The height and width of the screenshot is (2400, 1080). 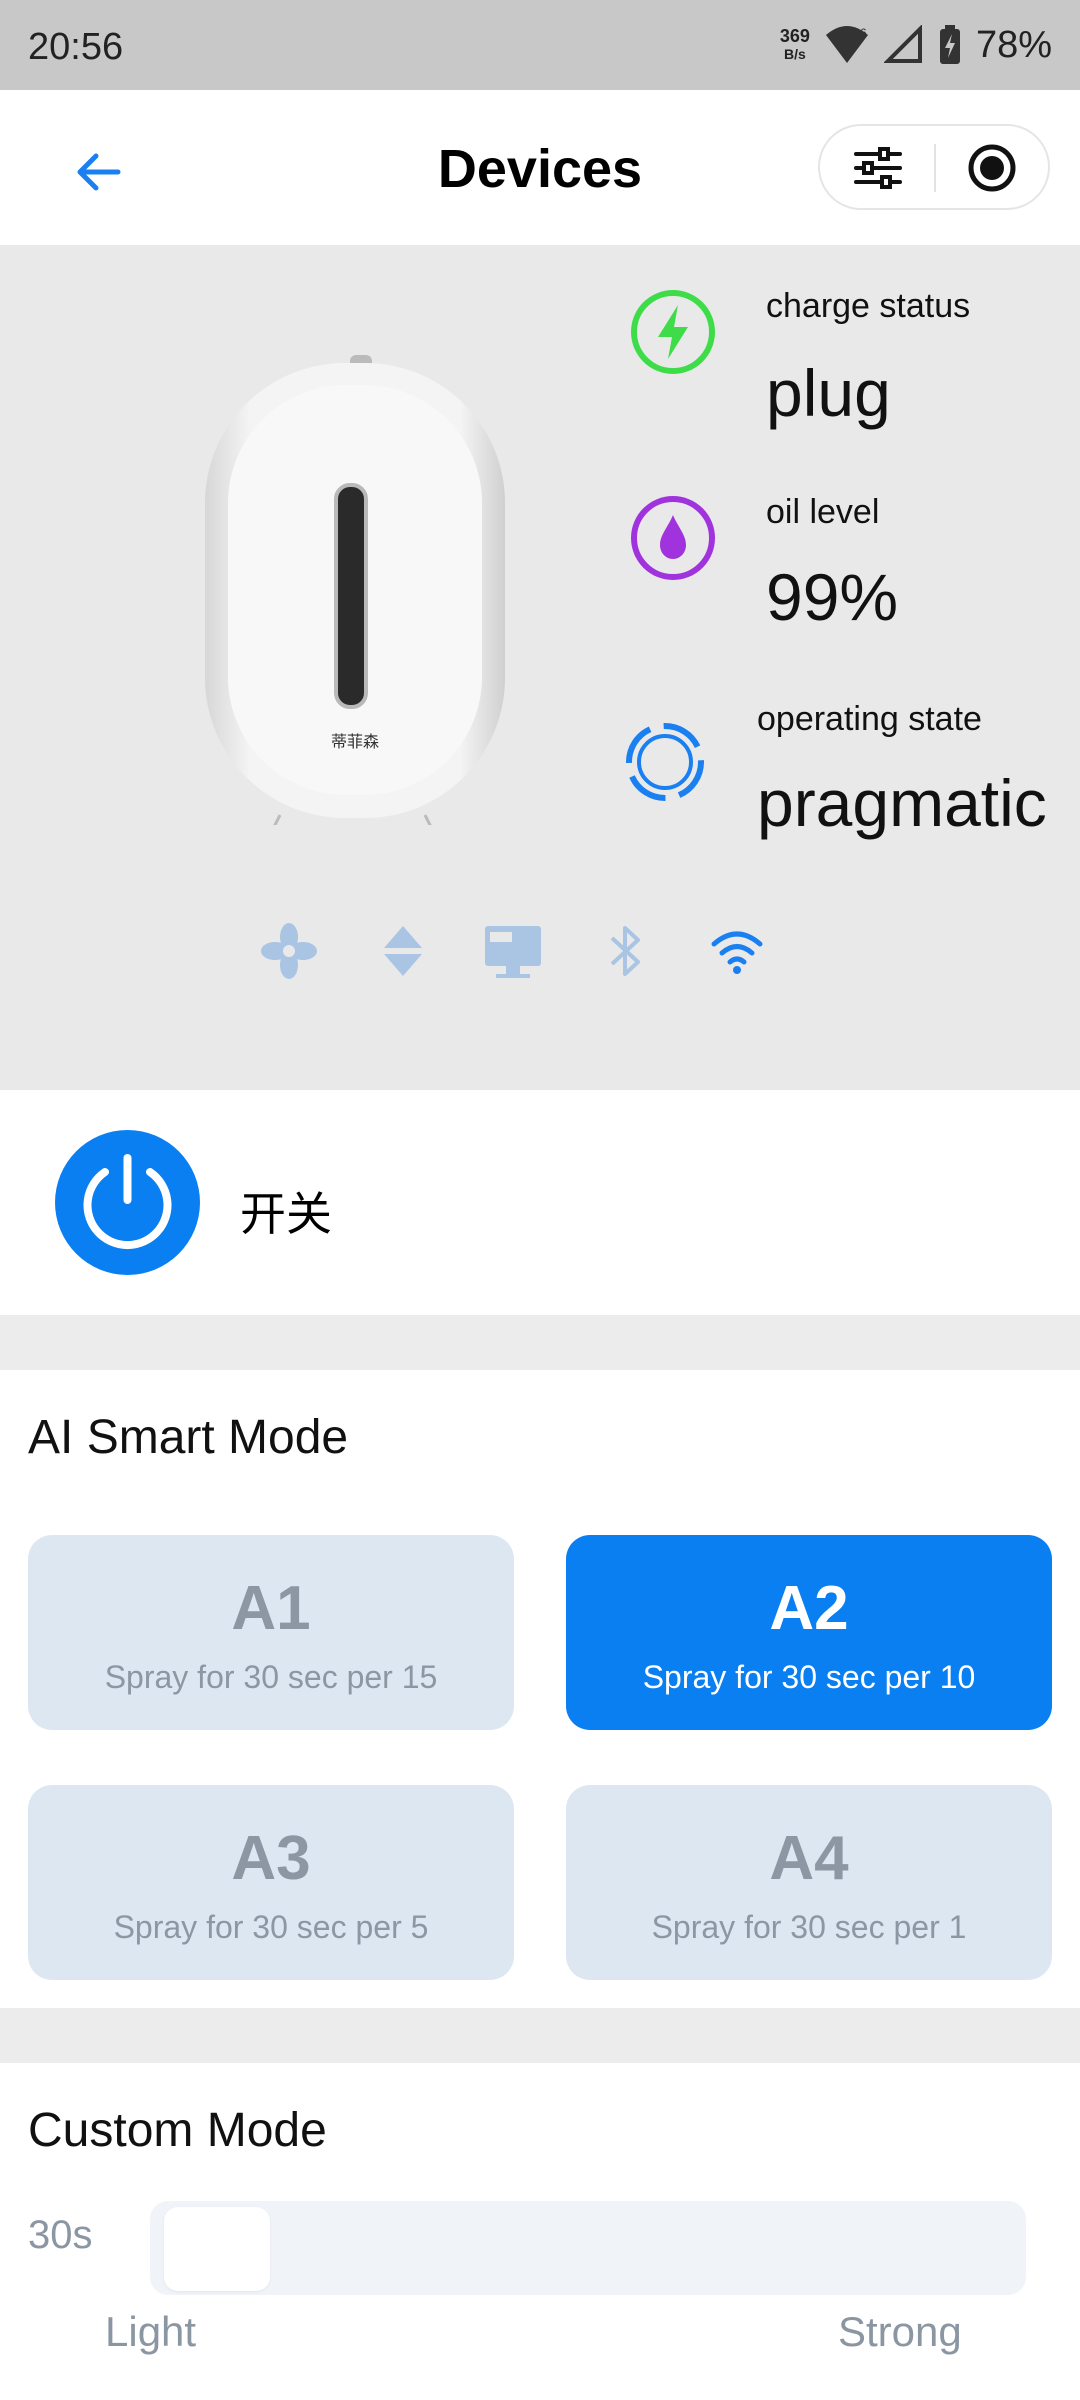 I want to click on battery-percent: 78%, so click(x=1013, y=44).